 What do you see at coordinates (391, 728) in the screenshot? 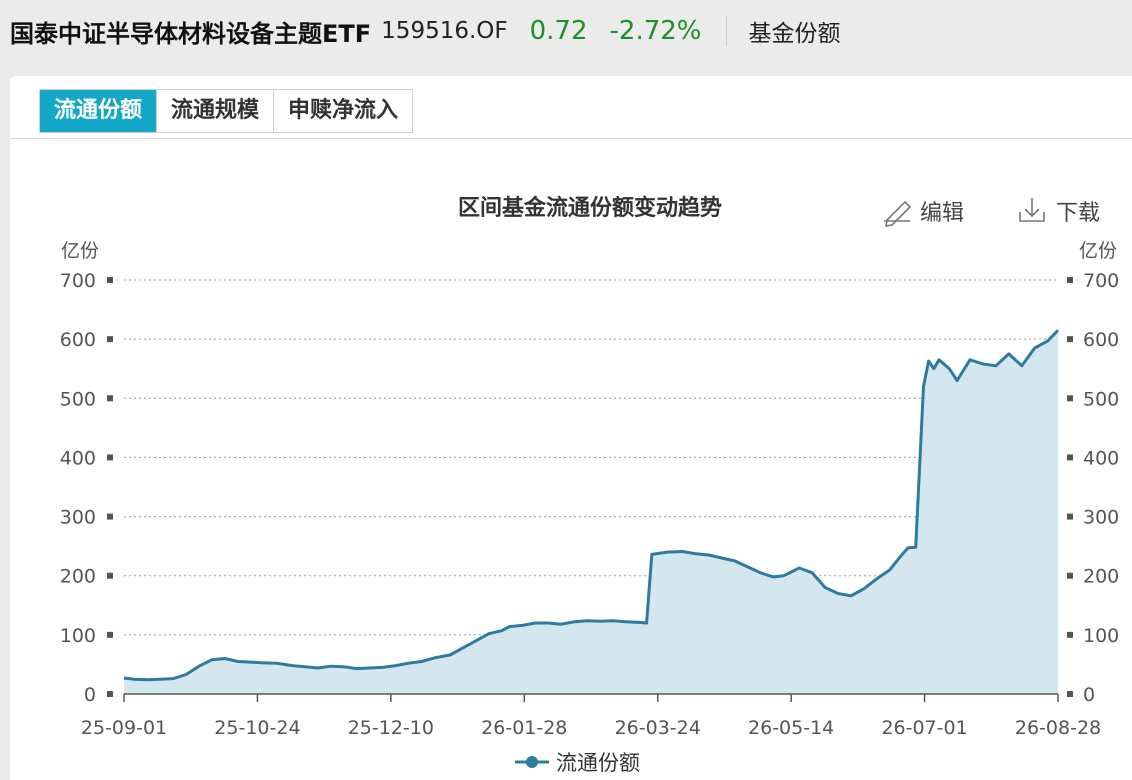
I see `x-tick-label: 25-12-10` at bounding box center [391, 728].